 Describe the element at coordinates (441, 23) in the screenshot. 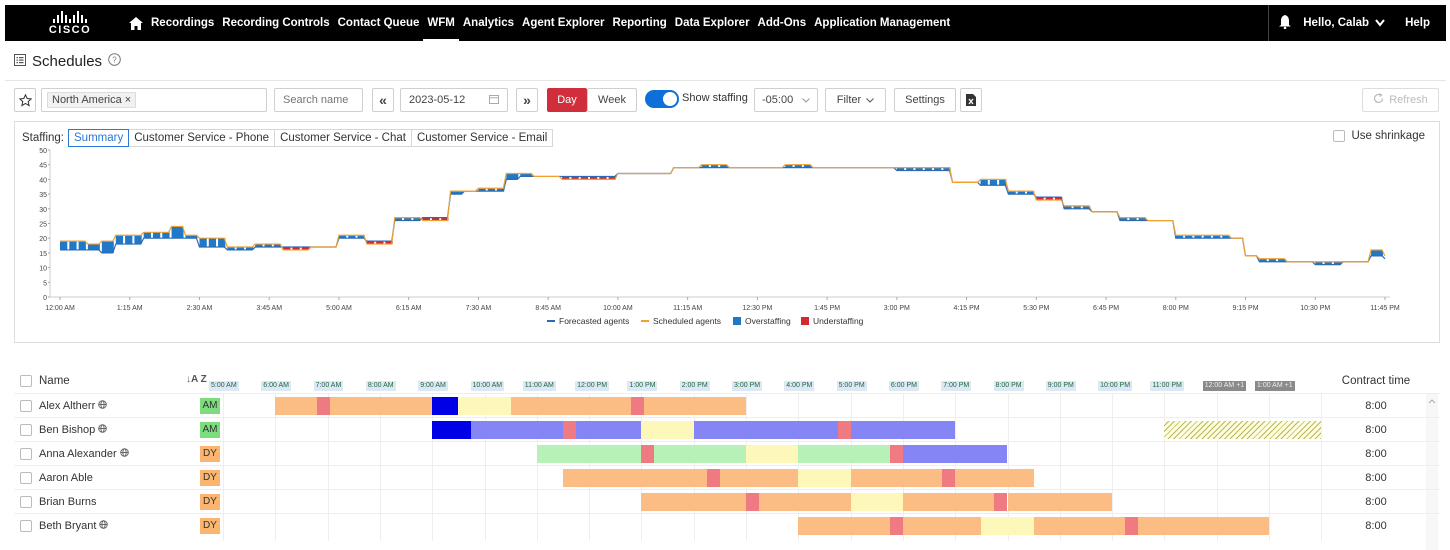

I see `nav-item-wfm: WFM` at that location.